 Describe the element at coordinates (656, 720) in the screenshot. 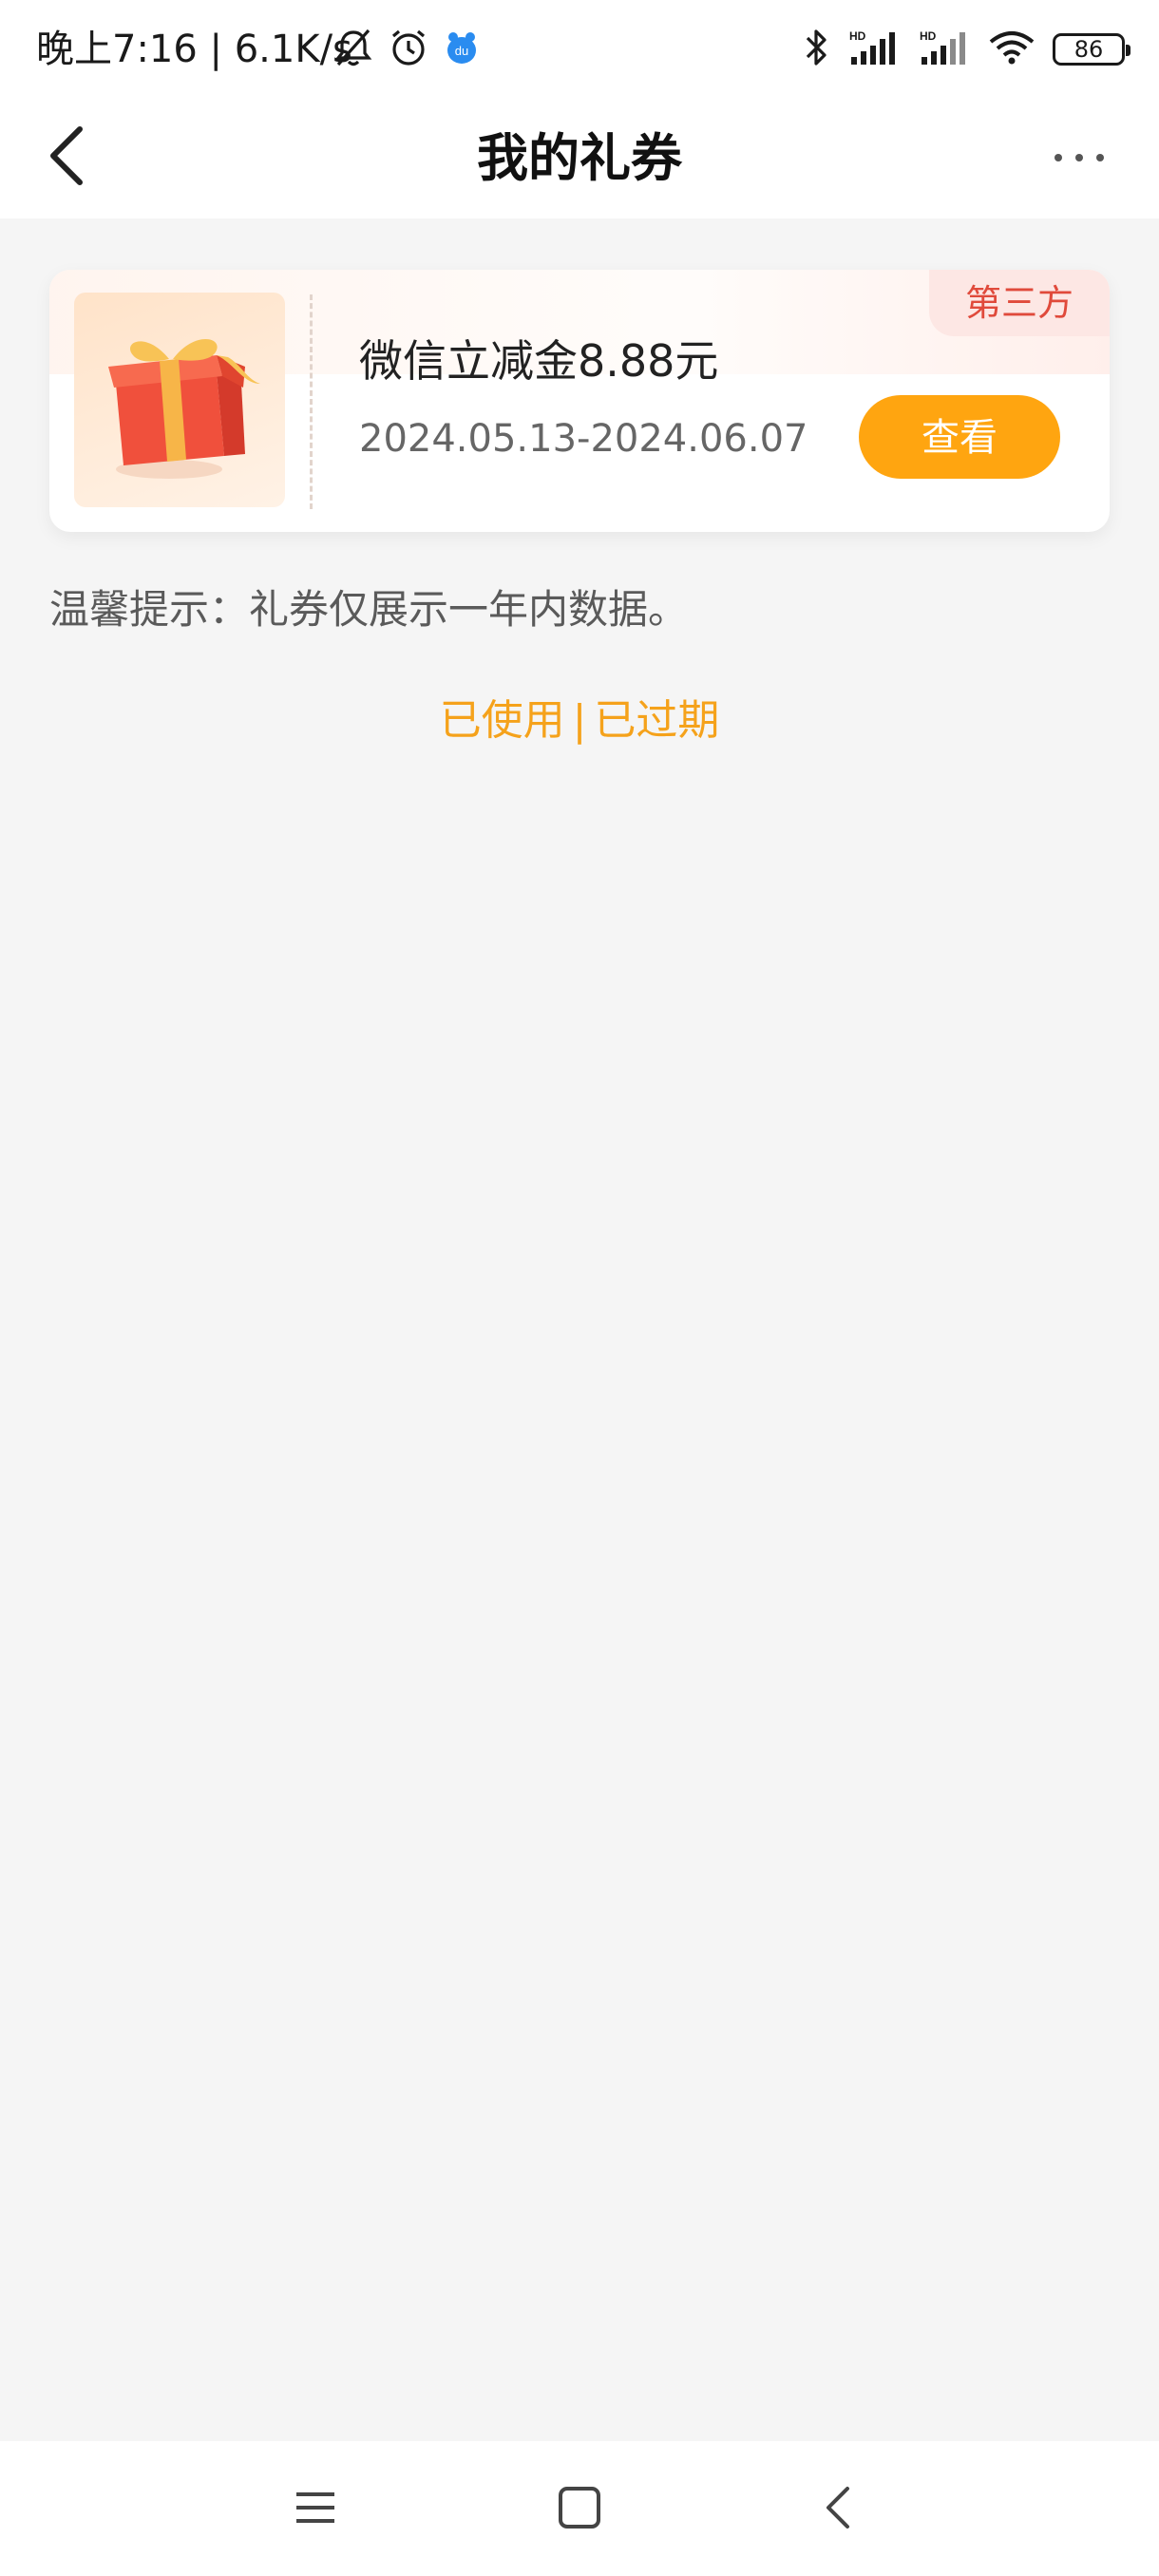

I see `expired-link: 已过期` at that location.